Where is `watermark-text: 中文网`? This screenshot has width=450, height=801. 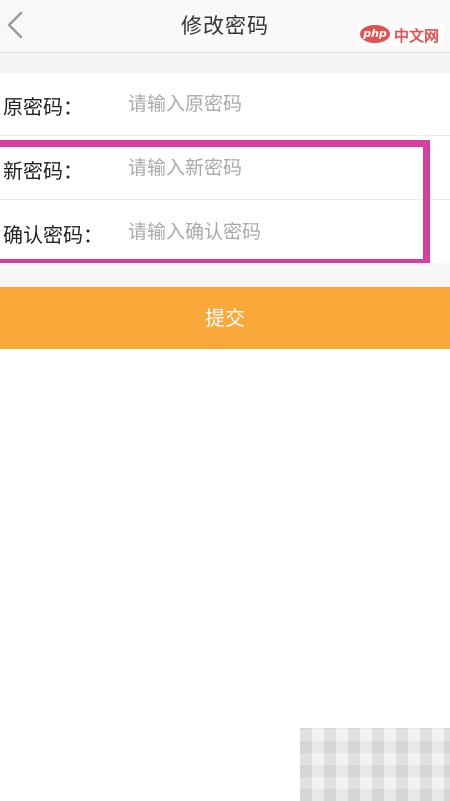
watermark-text: 中文网 is located at coordinates (417, 36).